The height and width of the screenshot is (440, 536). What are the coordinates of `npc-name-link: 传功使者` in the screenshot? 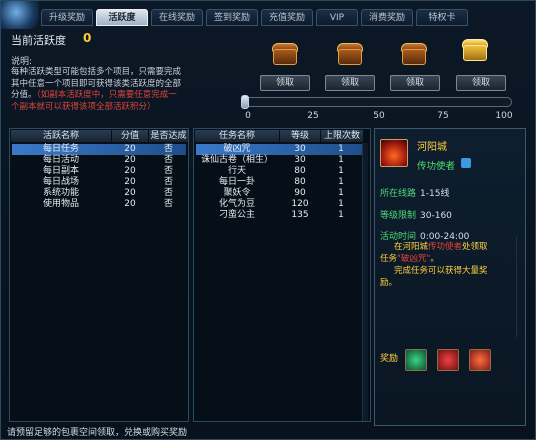 It's located at (436, 165).